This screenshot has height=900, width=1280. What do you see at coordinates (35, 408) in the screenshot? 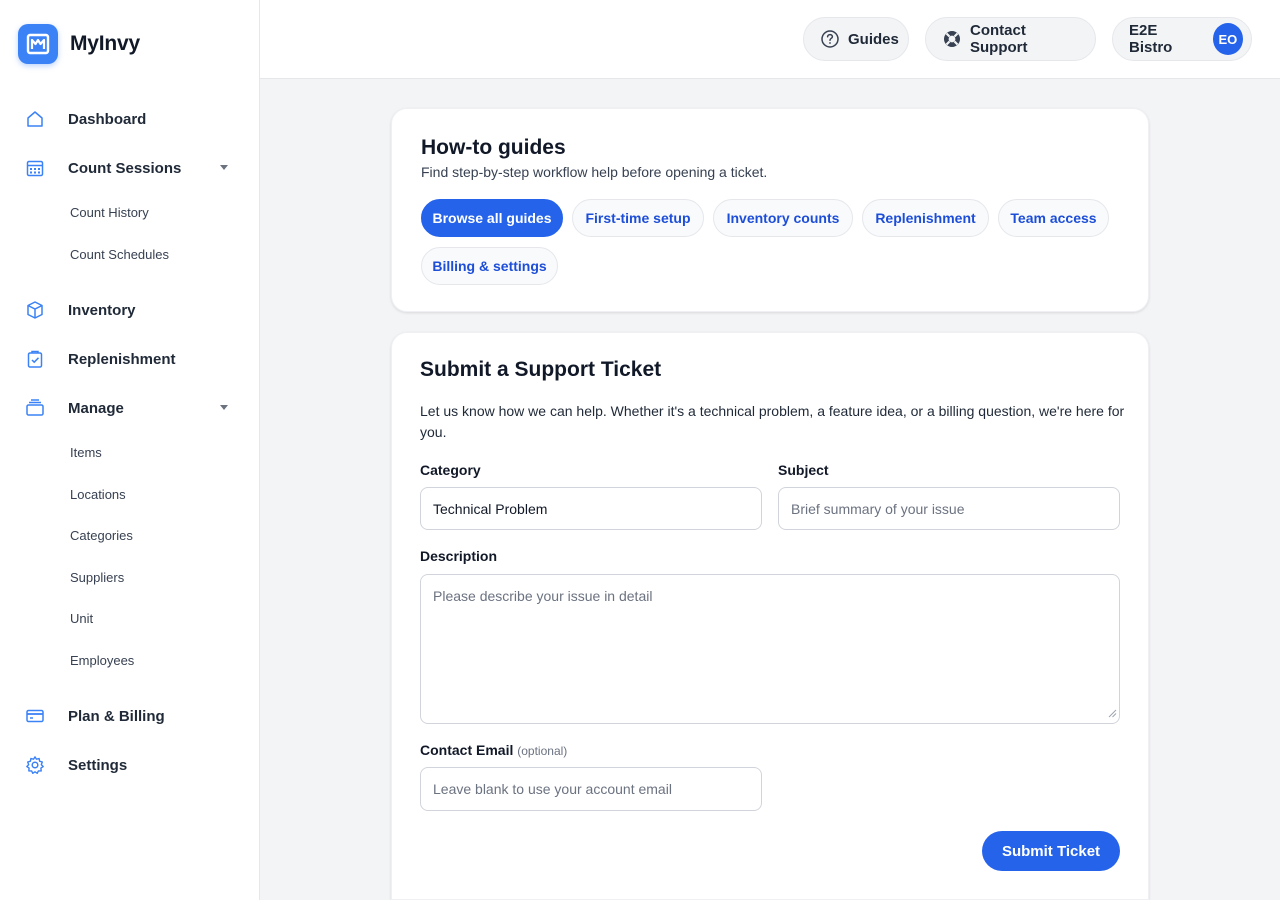
I see `layers-icon` at bounding box center [35, 408].